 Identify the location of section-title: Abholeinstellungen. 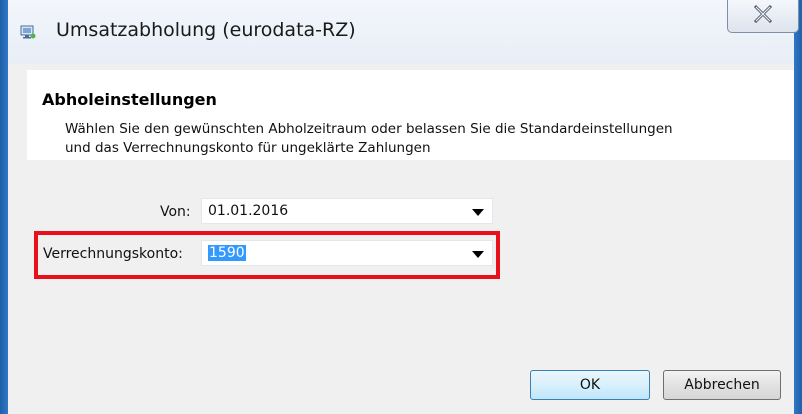
(129, 99).